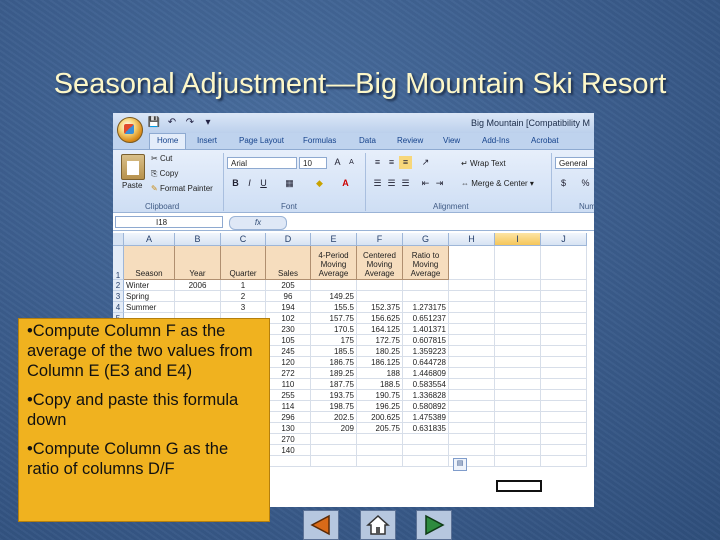 This screenshot has height=540, width=720. I want to click on table-cell: 255, so click(288, 395).